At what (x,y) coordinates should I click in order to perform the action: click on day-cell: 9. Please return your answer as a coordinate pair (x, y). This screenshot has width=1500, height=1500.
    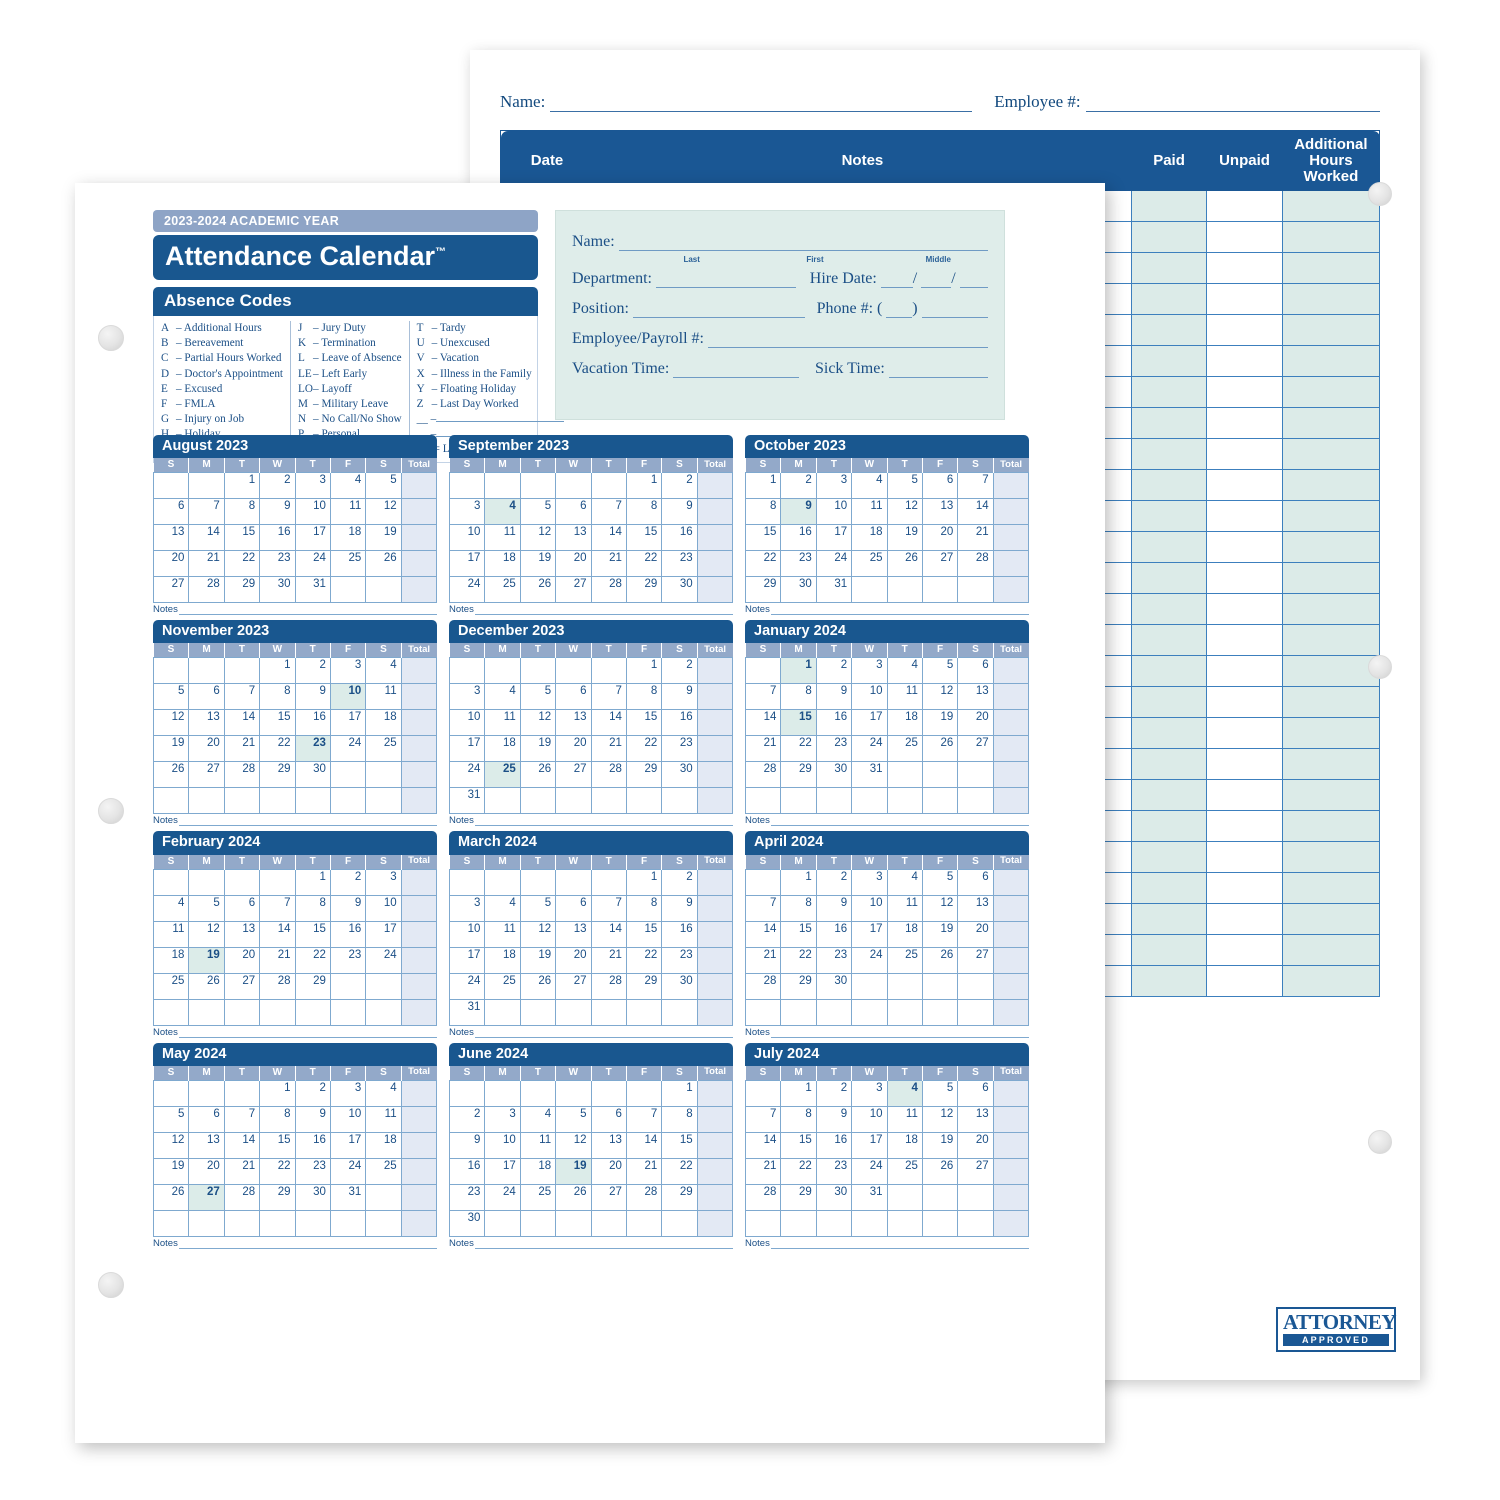
    Looking at the image, I should click on (312, 697).